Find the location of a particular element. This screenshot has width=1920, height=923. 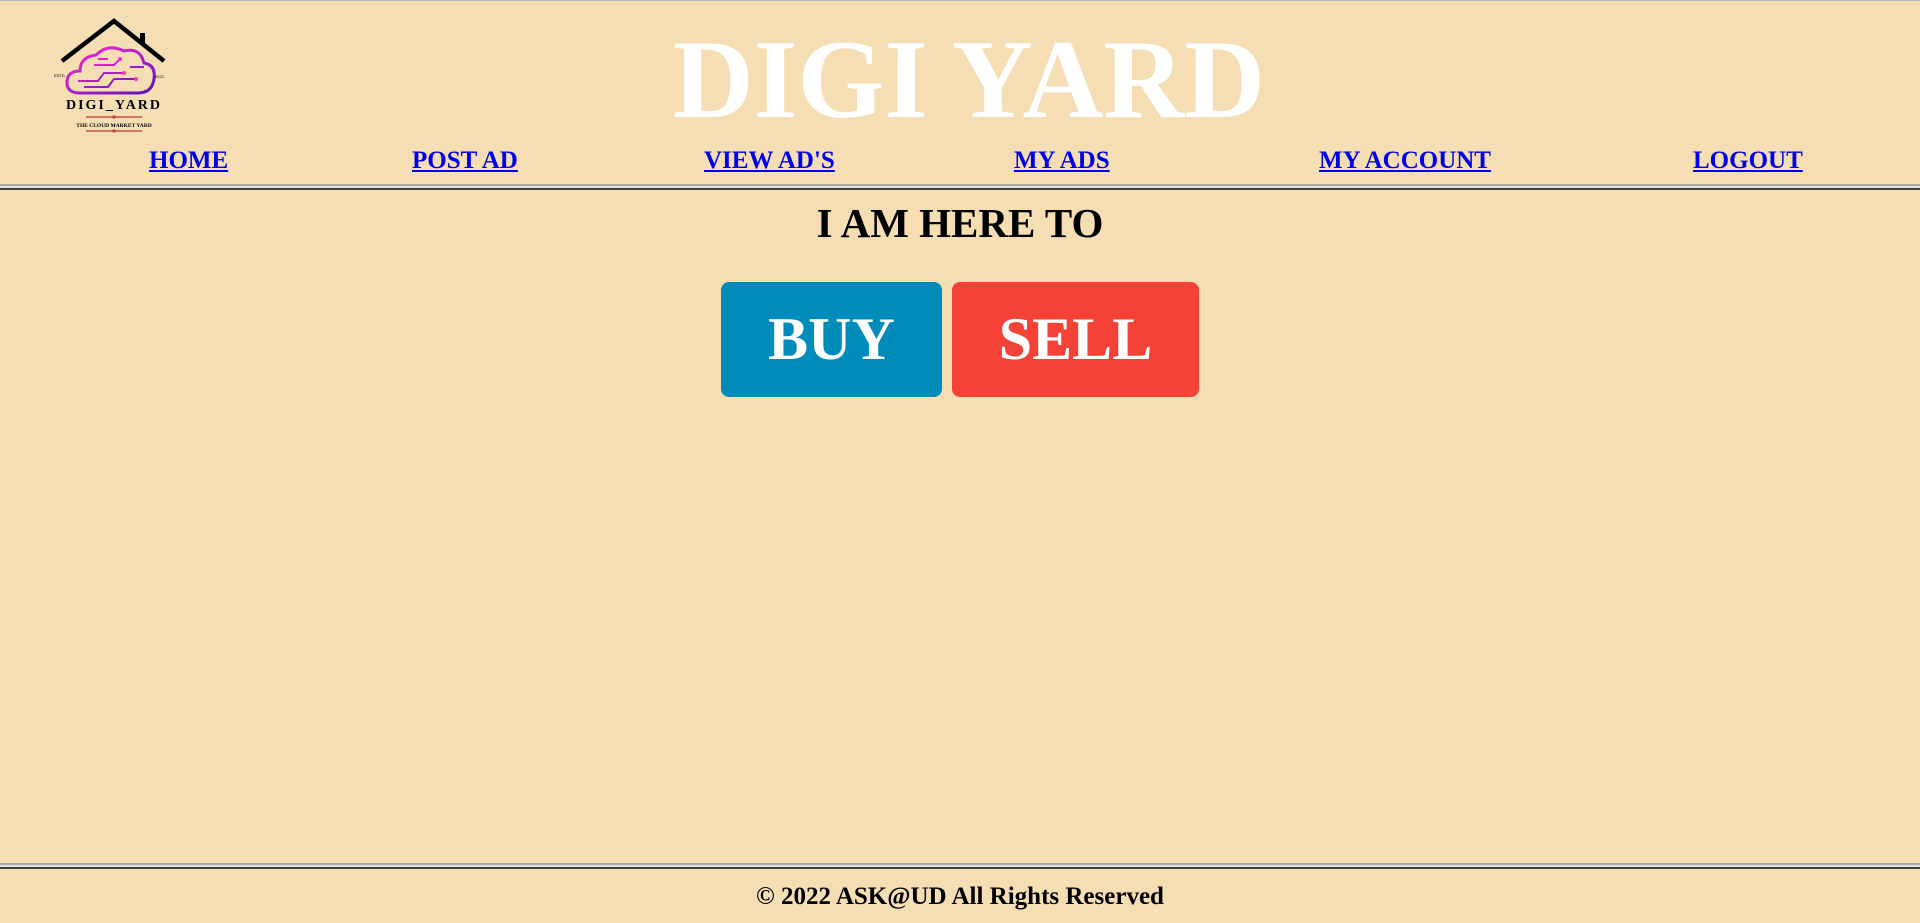

nav-my-account-link: MY ACCOUNT is located at coordinates (1405, 161).